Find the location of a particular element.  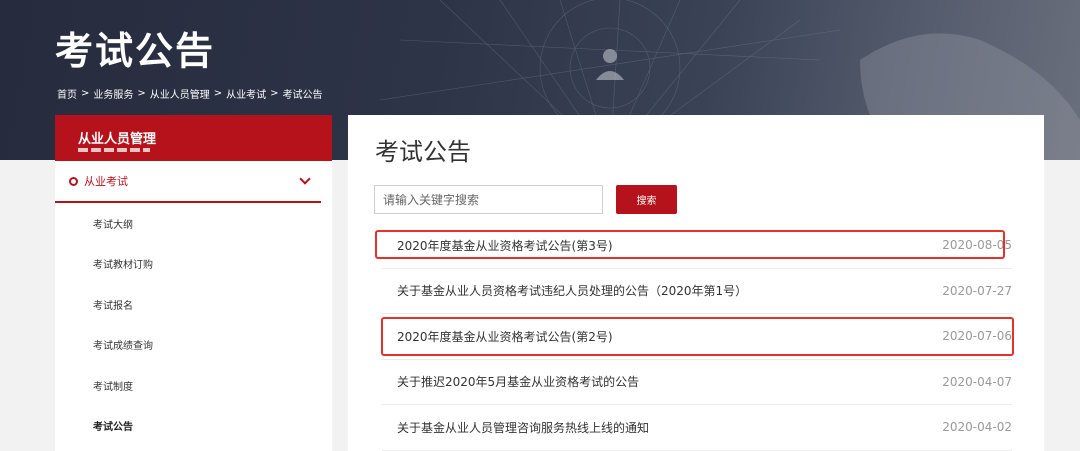

notice-title: 关于基金从业人员管理咨询服务热线上线的通知 is located at coordinates (515, 427).